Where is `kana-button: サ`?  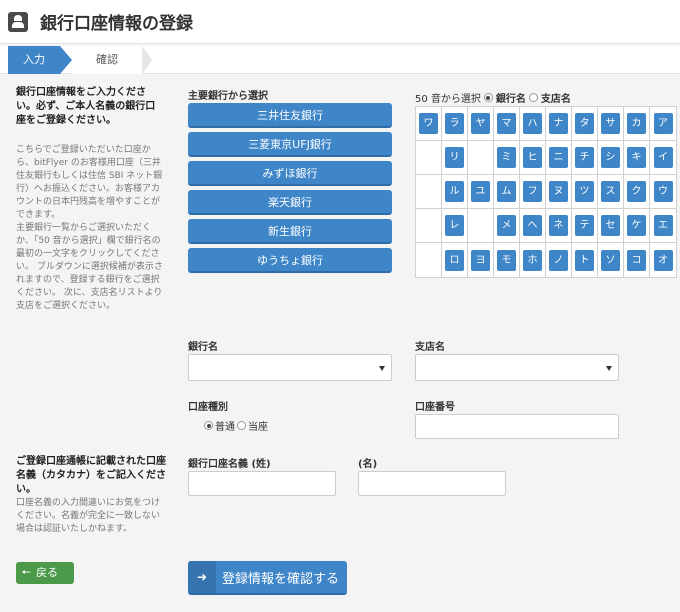
kana-button: サ is located at coordinates (610, 123).